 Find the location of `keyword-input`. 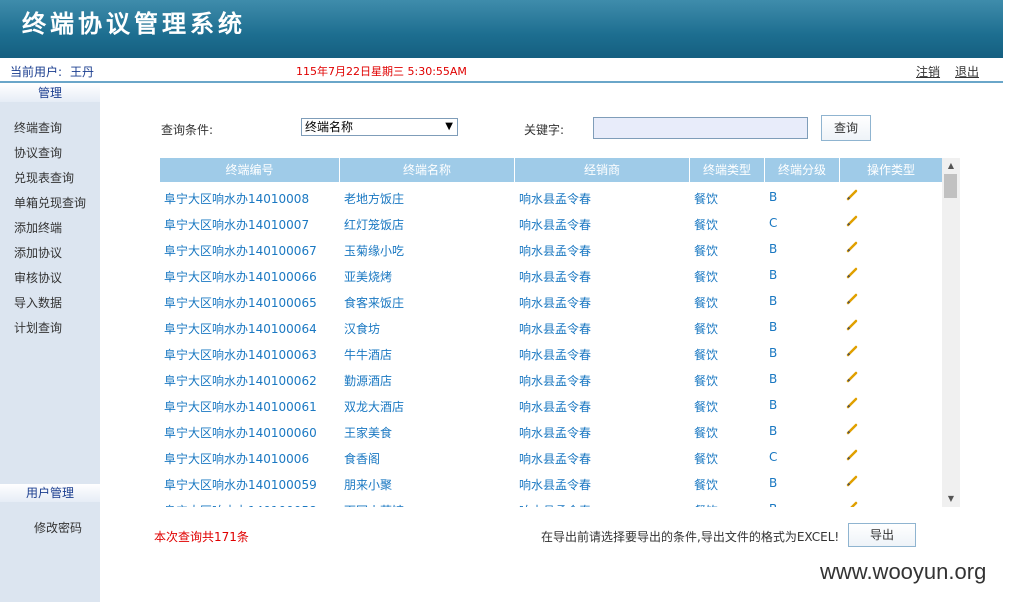

keyword-input is located at coordinates (700, 128).